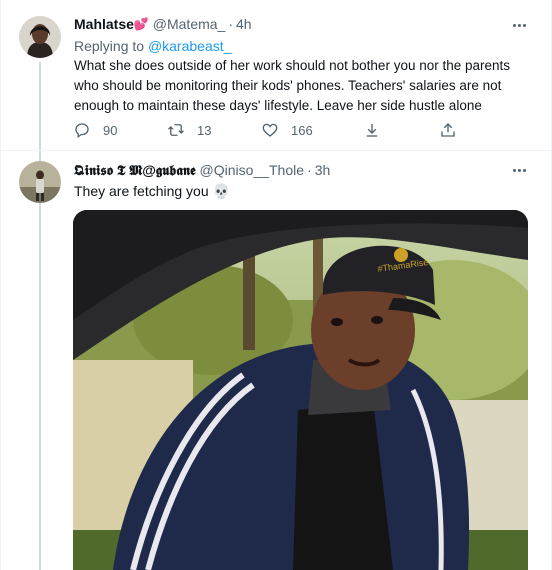 Image resolution: width=552 pixels, height=570 pixels. I want to click on tweet-header: 𝕼𝖎𝖓𝖎𝖘𝖔 𝕿 𝕸@𝖌𝖚𝖇𝖆𝖓𝖊 @Qiniso__Thole · 3h, so click(202, 170).